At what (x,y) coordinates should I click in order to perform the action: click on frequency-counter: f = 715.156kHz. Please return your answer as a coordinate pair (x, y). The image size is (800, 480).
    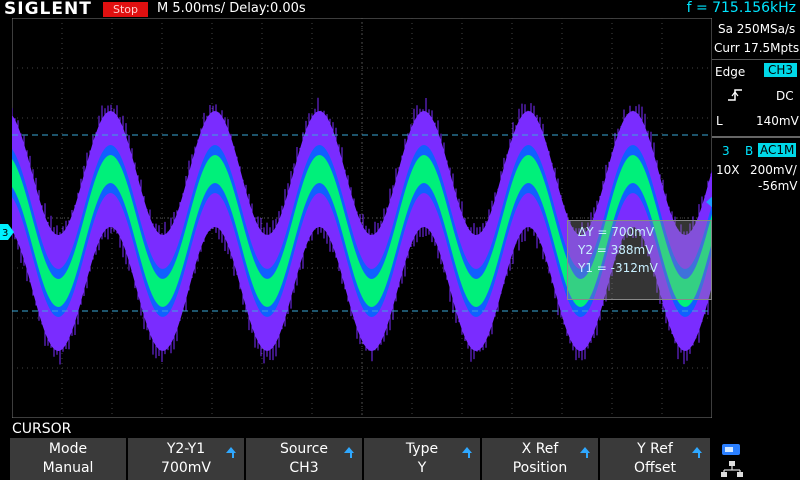
    Looking at the image, I should click on (741, 8).